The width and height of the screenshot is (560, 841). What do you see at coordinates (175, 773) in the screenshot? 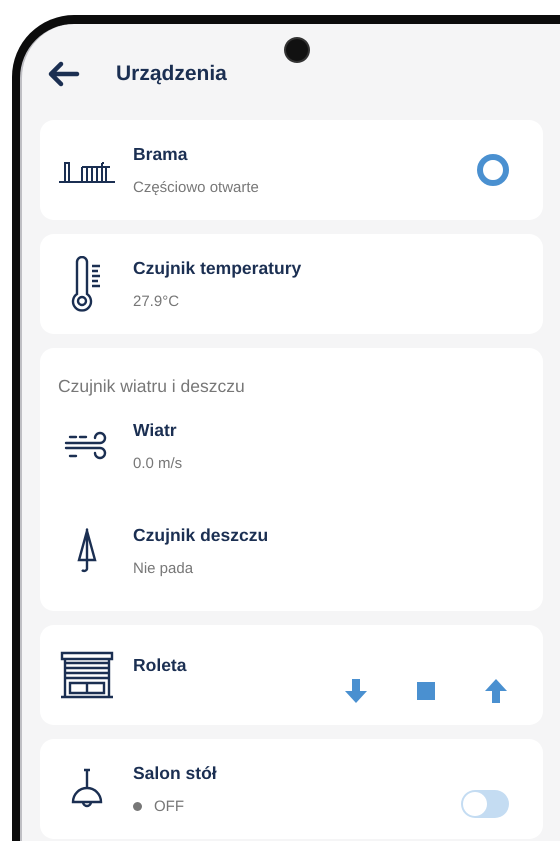
I see `device-name: Salon stół` at bounding box center [175, 773].